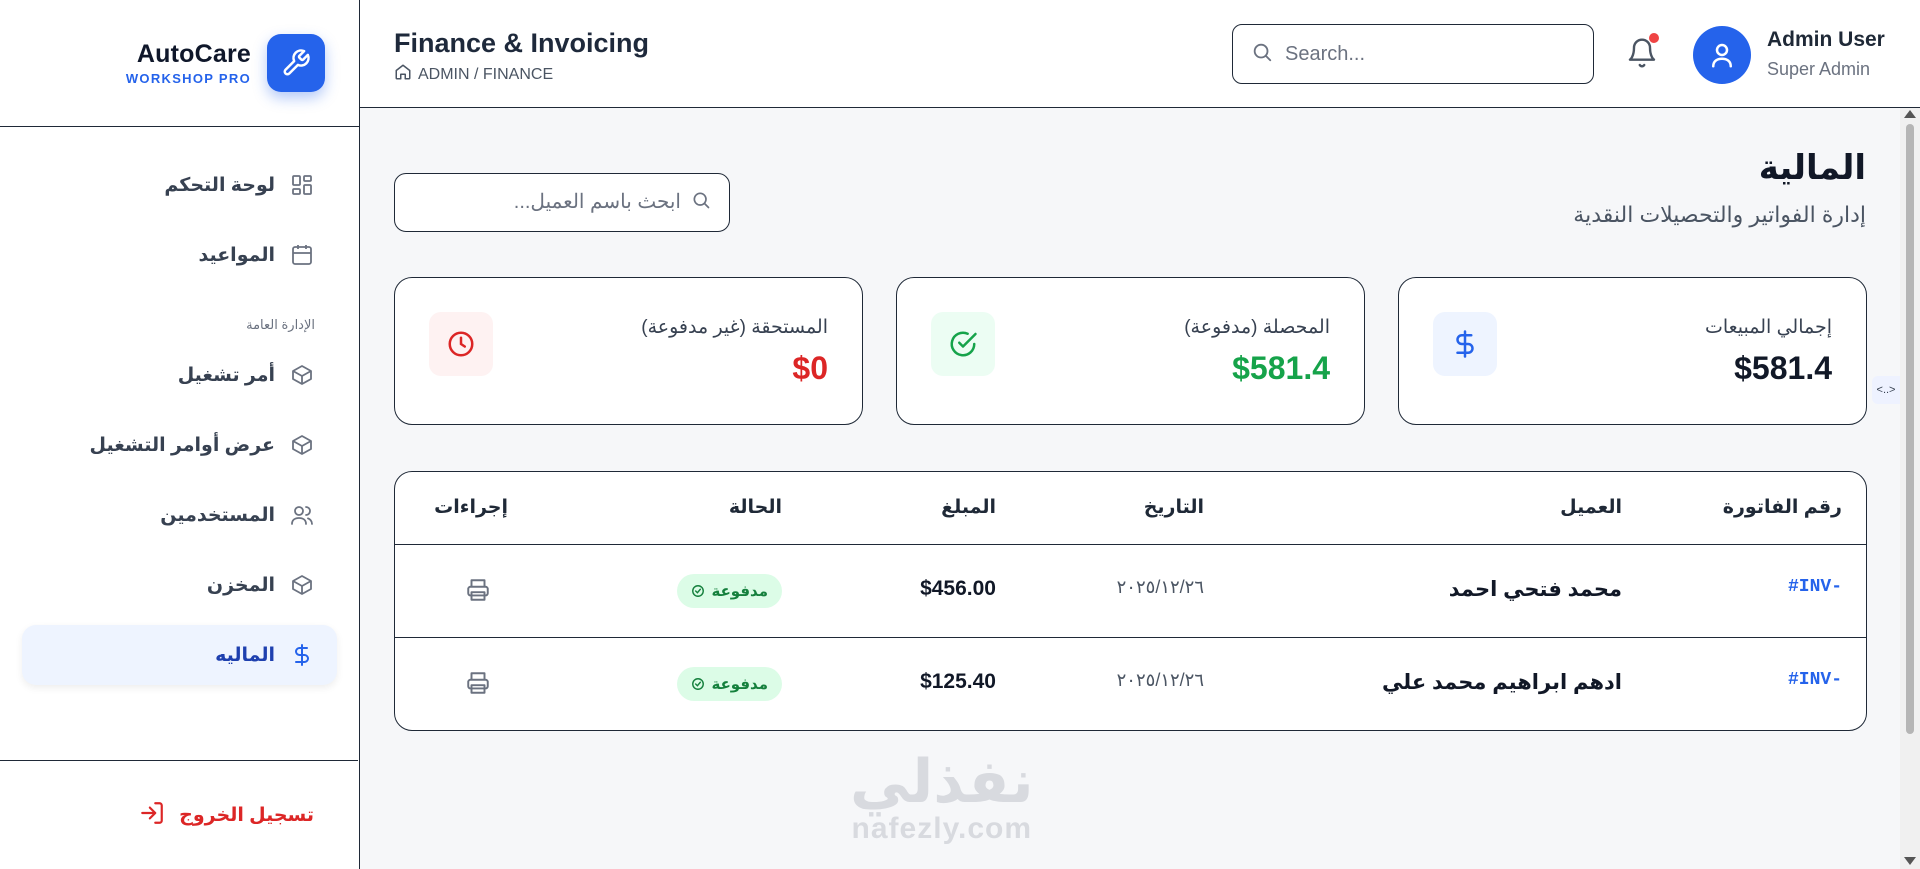 The height and width of the screenshot is (869, 1920). What do you see at coordinates (1910, 114) in the screenshot?
I see `scroll-up-arrow` at bounding box center [1910, 114].